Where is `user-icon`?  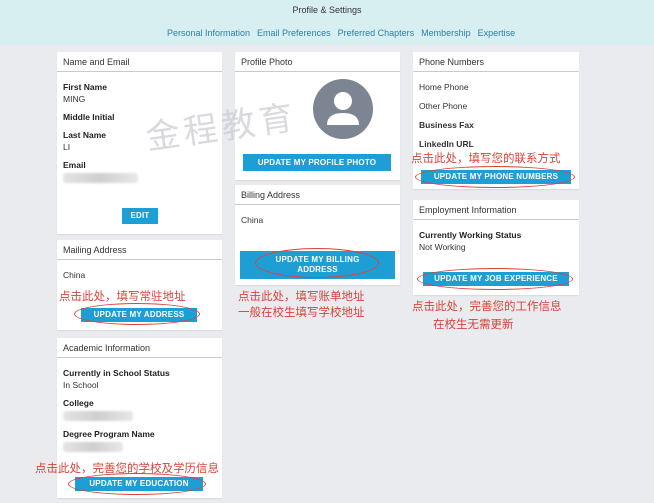 user-icon is located at coordinates (343, 108).